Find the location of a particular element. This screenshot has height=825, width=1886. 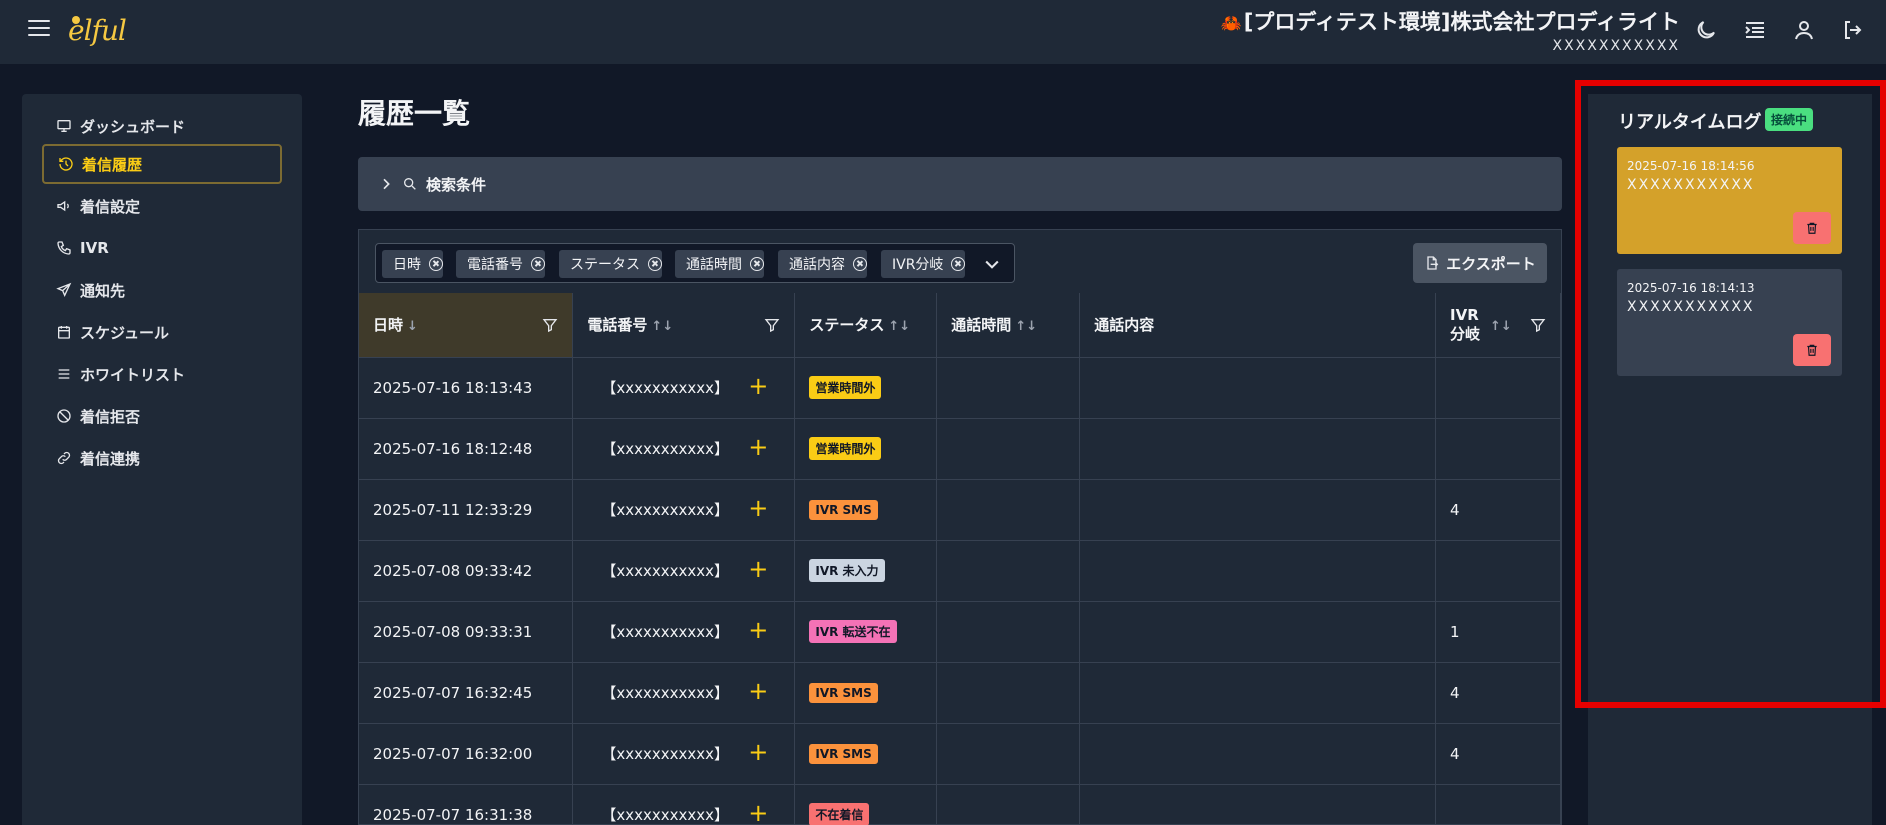

sidebar-item-label: 着信連携 is located at coordinates (110, 458).